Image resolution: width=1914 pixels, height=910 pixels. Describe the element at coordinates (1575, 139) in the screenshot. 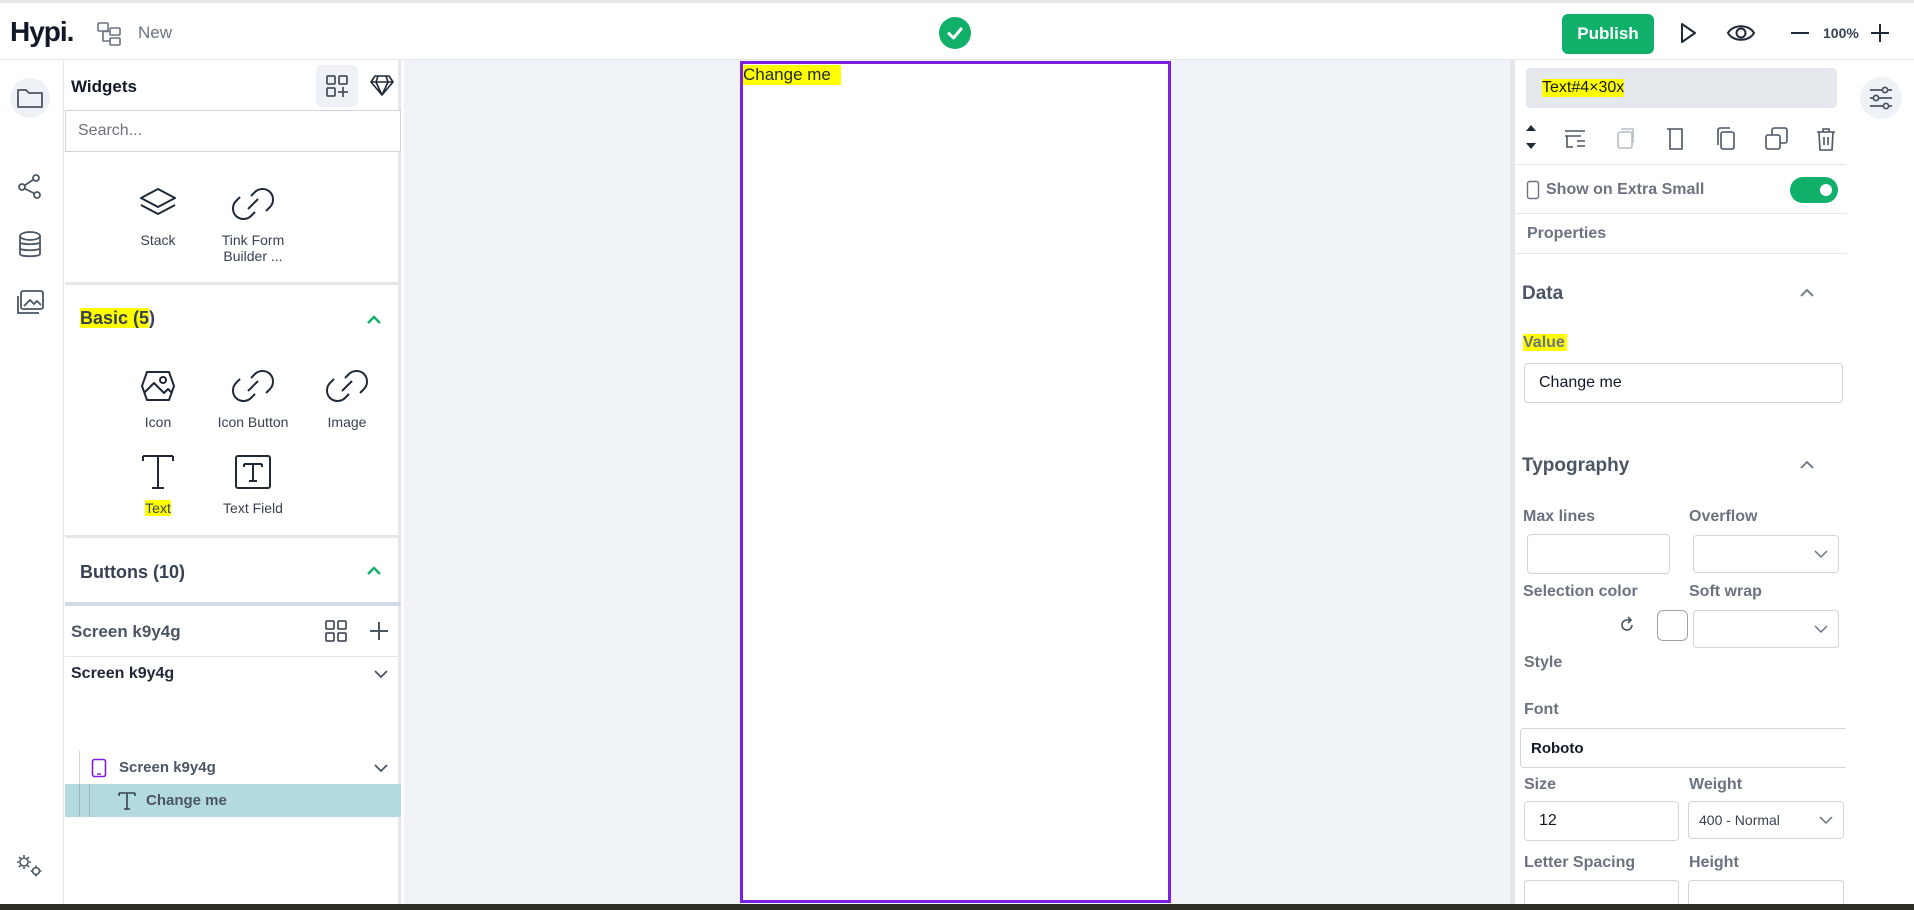

I see `wrap-icon` at that location.